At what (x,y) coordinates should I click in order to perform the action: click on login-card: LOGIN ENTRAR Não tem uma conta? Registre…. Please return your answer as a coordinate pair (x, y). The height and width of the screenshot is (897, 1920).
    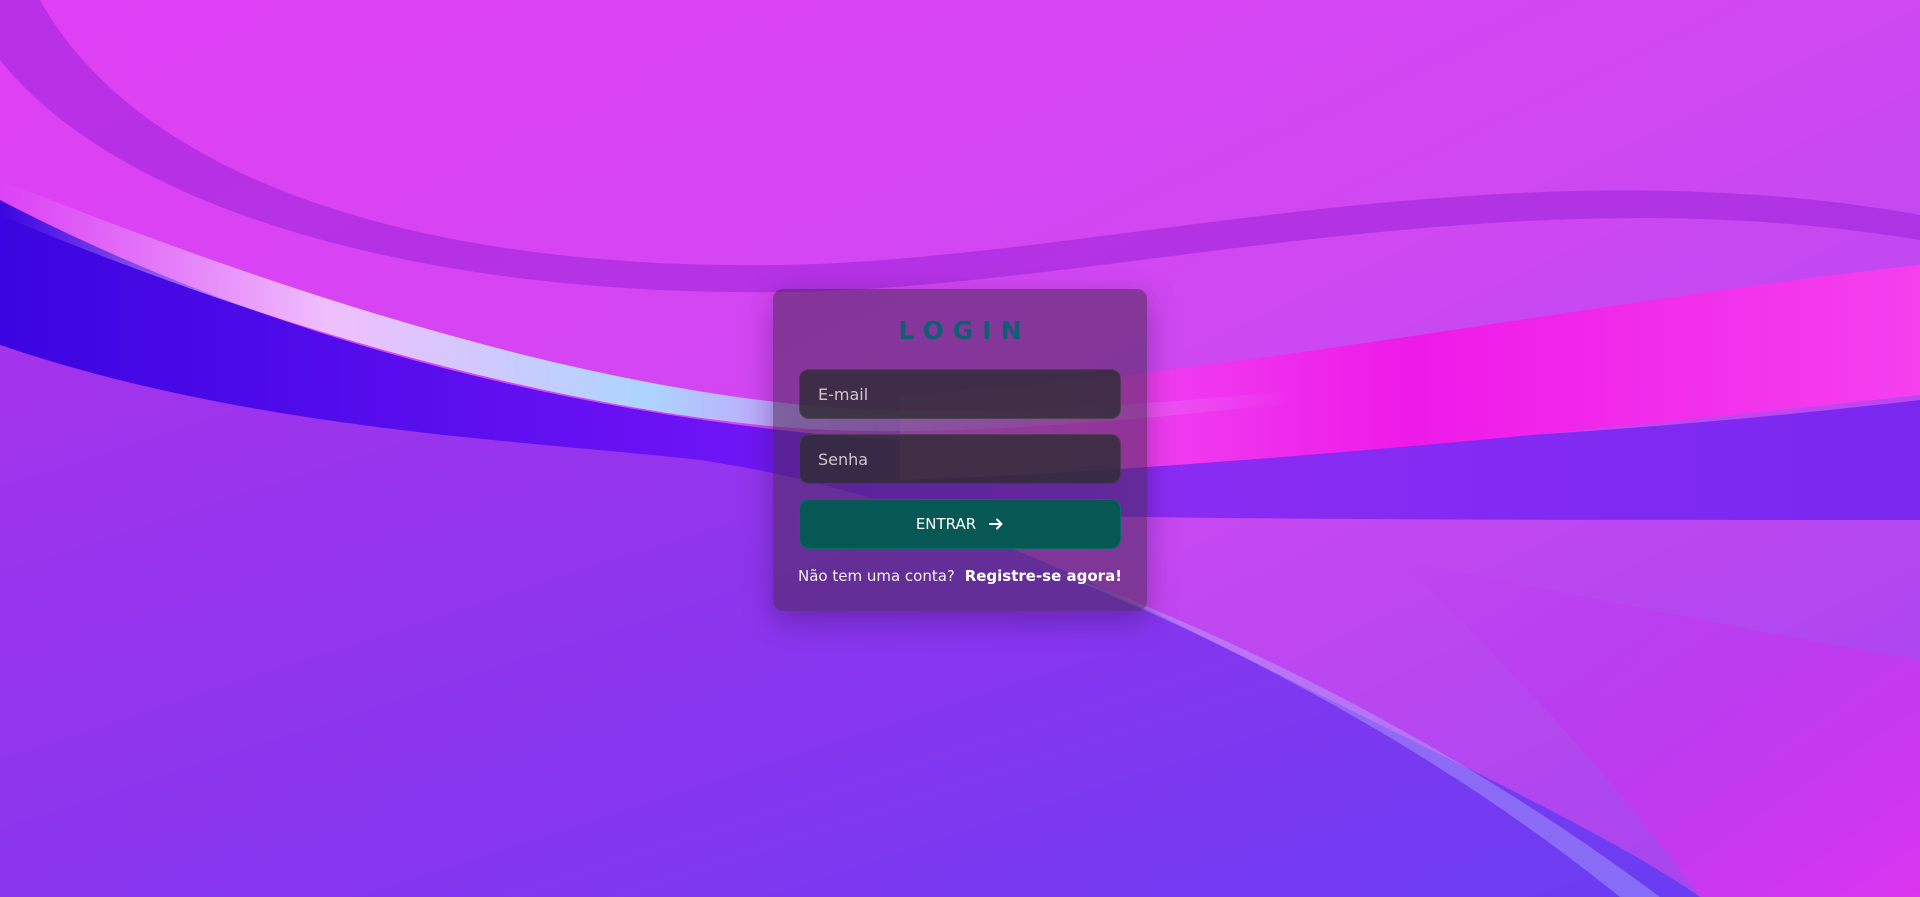
    Looking at the image, I should click on (960, 450).